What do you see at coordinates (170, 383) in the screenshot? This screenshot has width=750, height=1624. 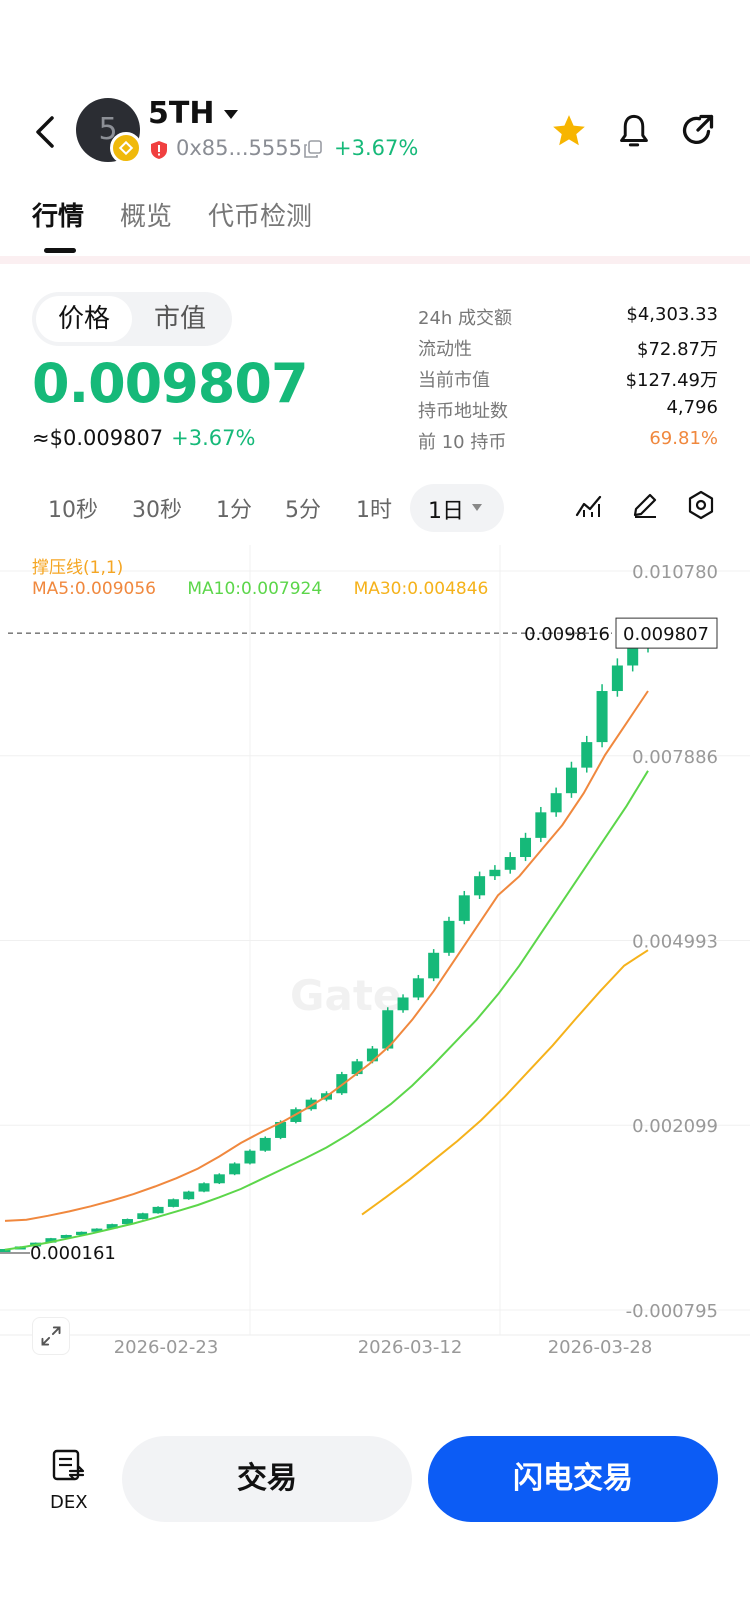 I see `current-price: 0.009807` at bounding box center [170, 383].